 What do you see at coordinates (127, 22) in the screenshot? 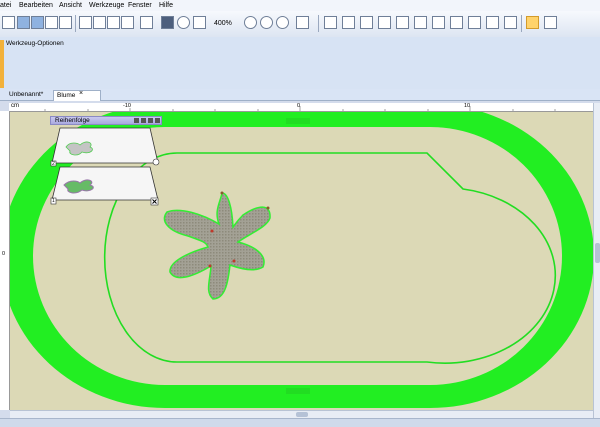
I see `undo-icon` at bounding box center [127, 22].